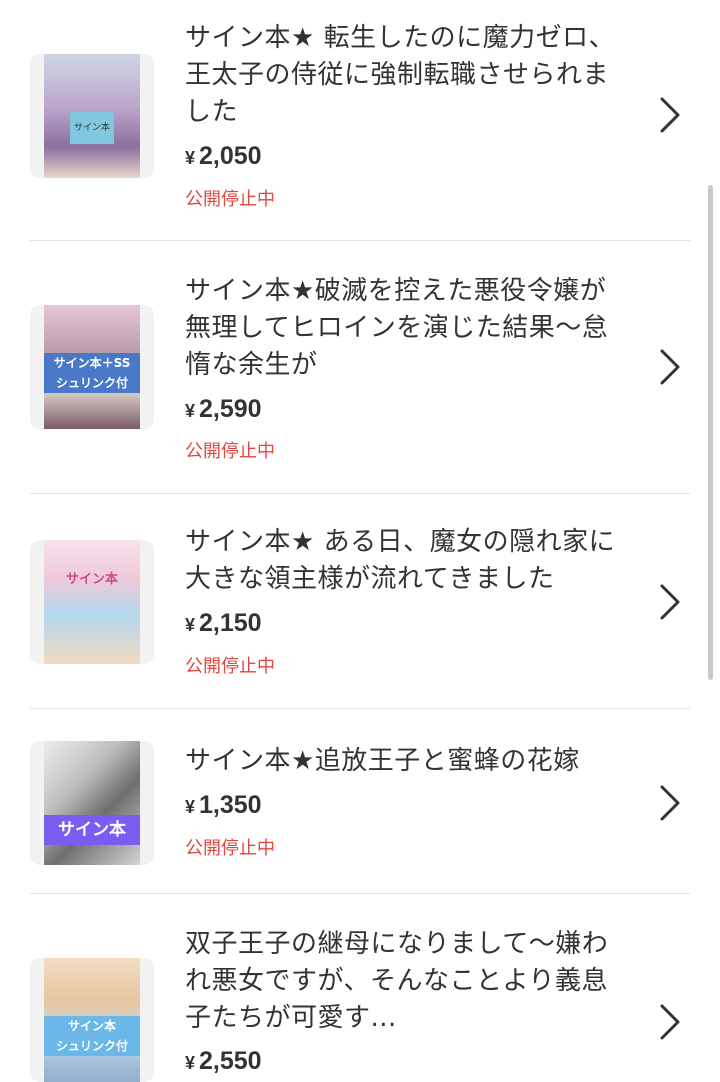  Describe the element at coordinates (397, 328) in the screenshot. I see `product-title: サイン本★破滅を控えた悪役令嬢が無理してヒロインを演じた結果〜怠惰な余生が` at that location.